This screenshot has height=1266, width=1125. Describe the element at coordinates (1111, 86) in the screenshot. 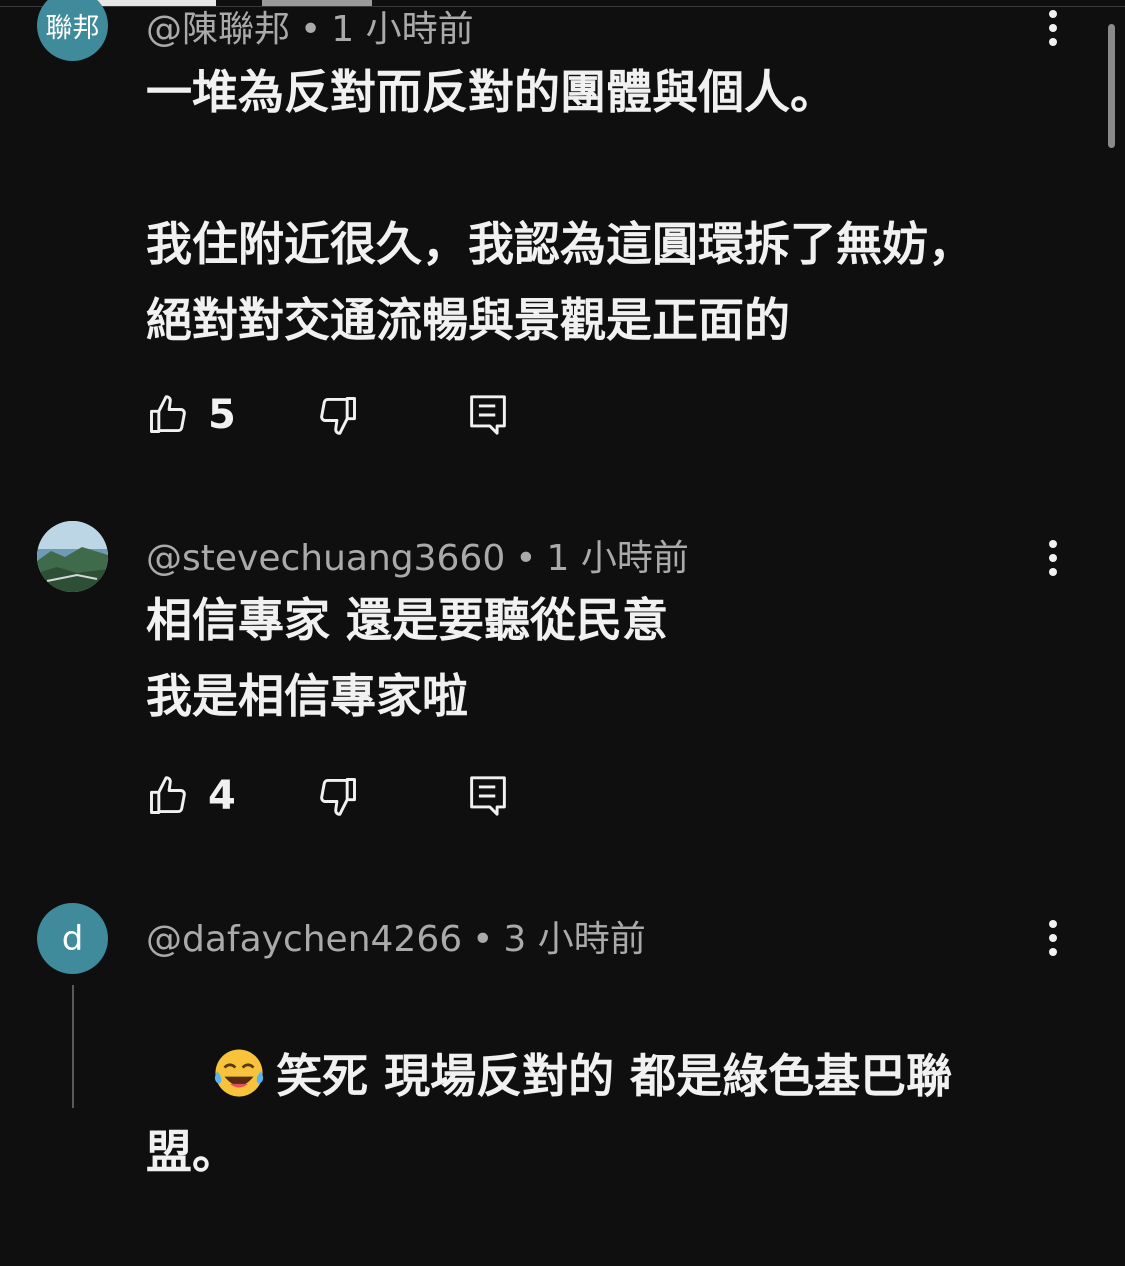

I see `scrollbar-thumb` at that location.